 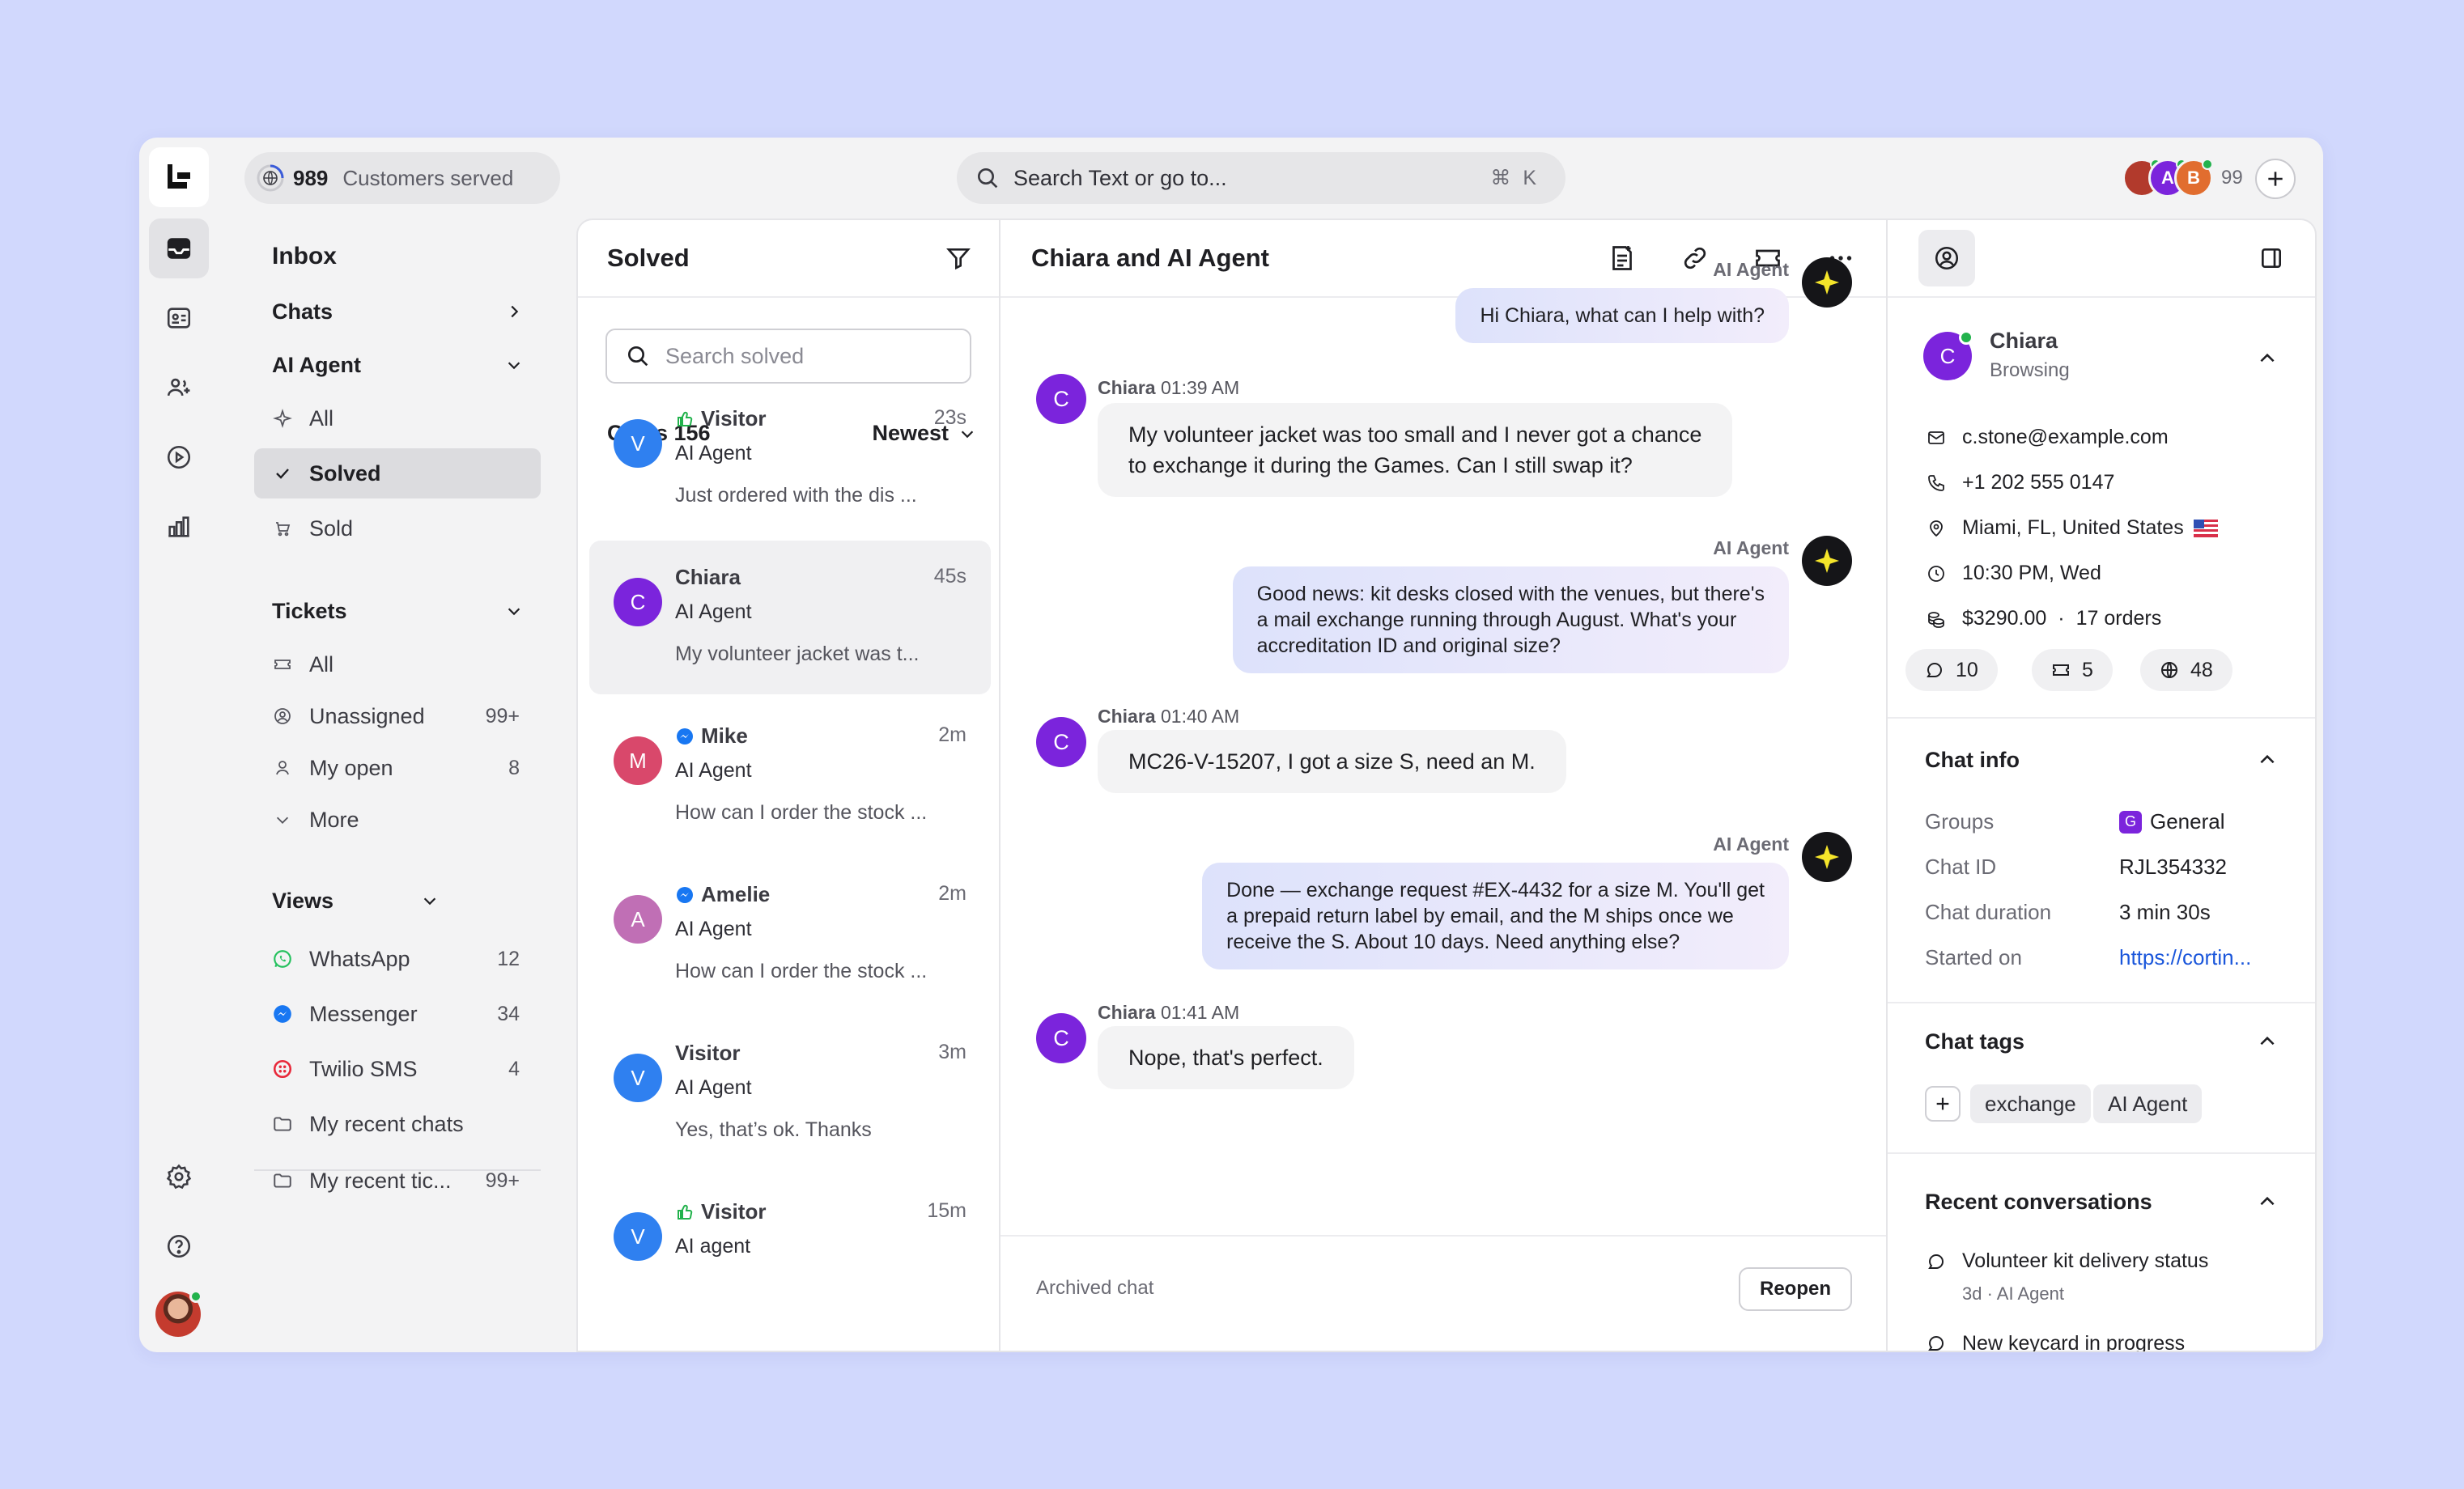 What do you see at coordinates (1169, 387) in the screenshot?
I see `message-meta: Chiara 01:39 AM` at bounding box center [1169, 387].